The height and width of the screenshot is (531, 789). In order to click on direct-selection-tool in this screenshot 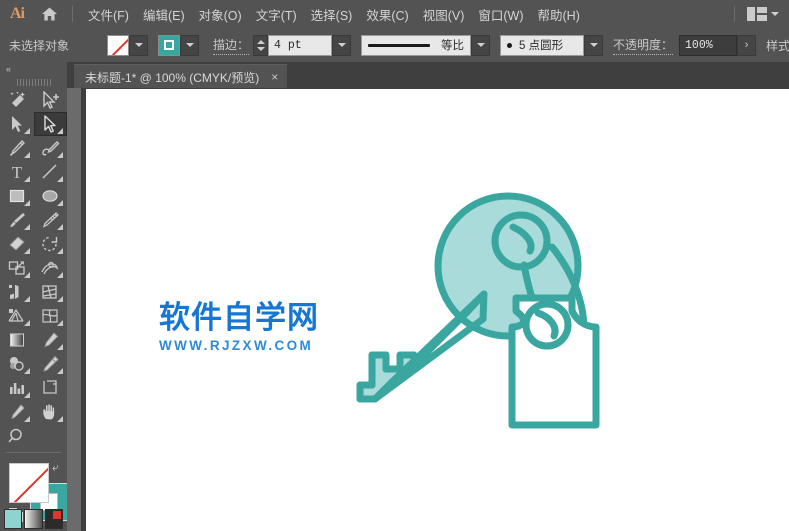, I will do `click(50, 124)`.